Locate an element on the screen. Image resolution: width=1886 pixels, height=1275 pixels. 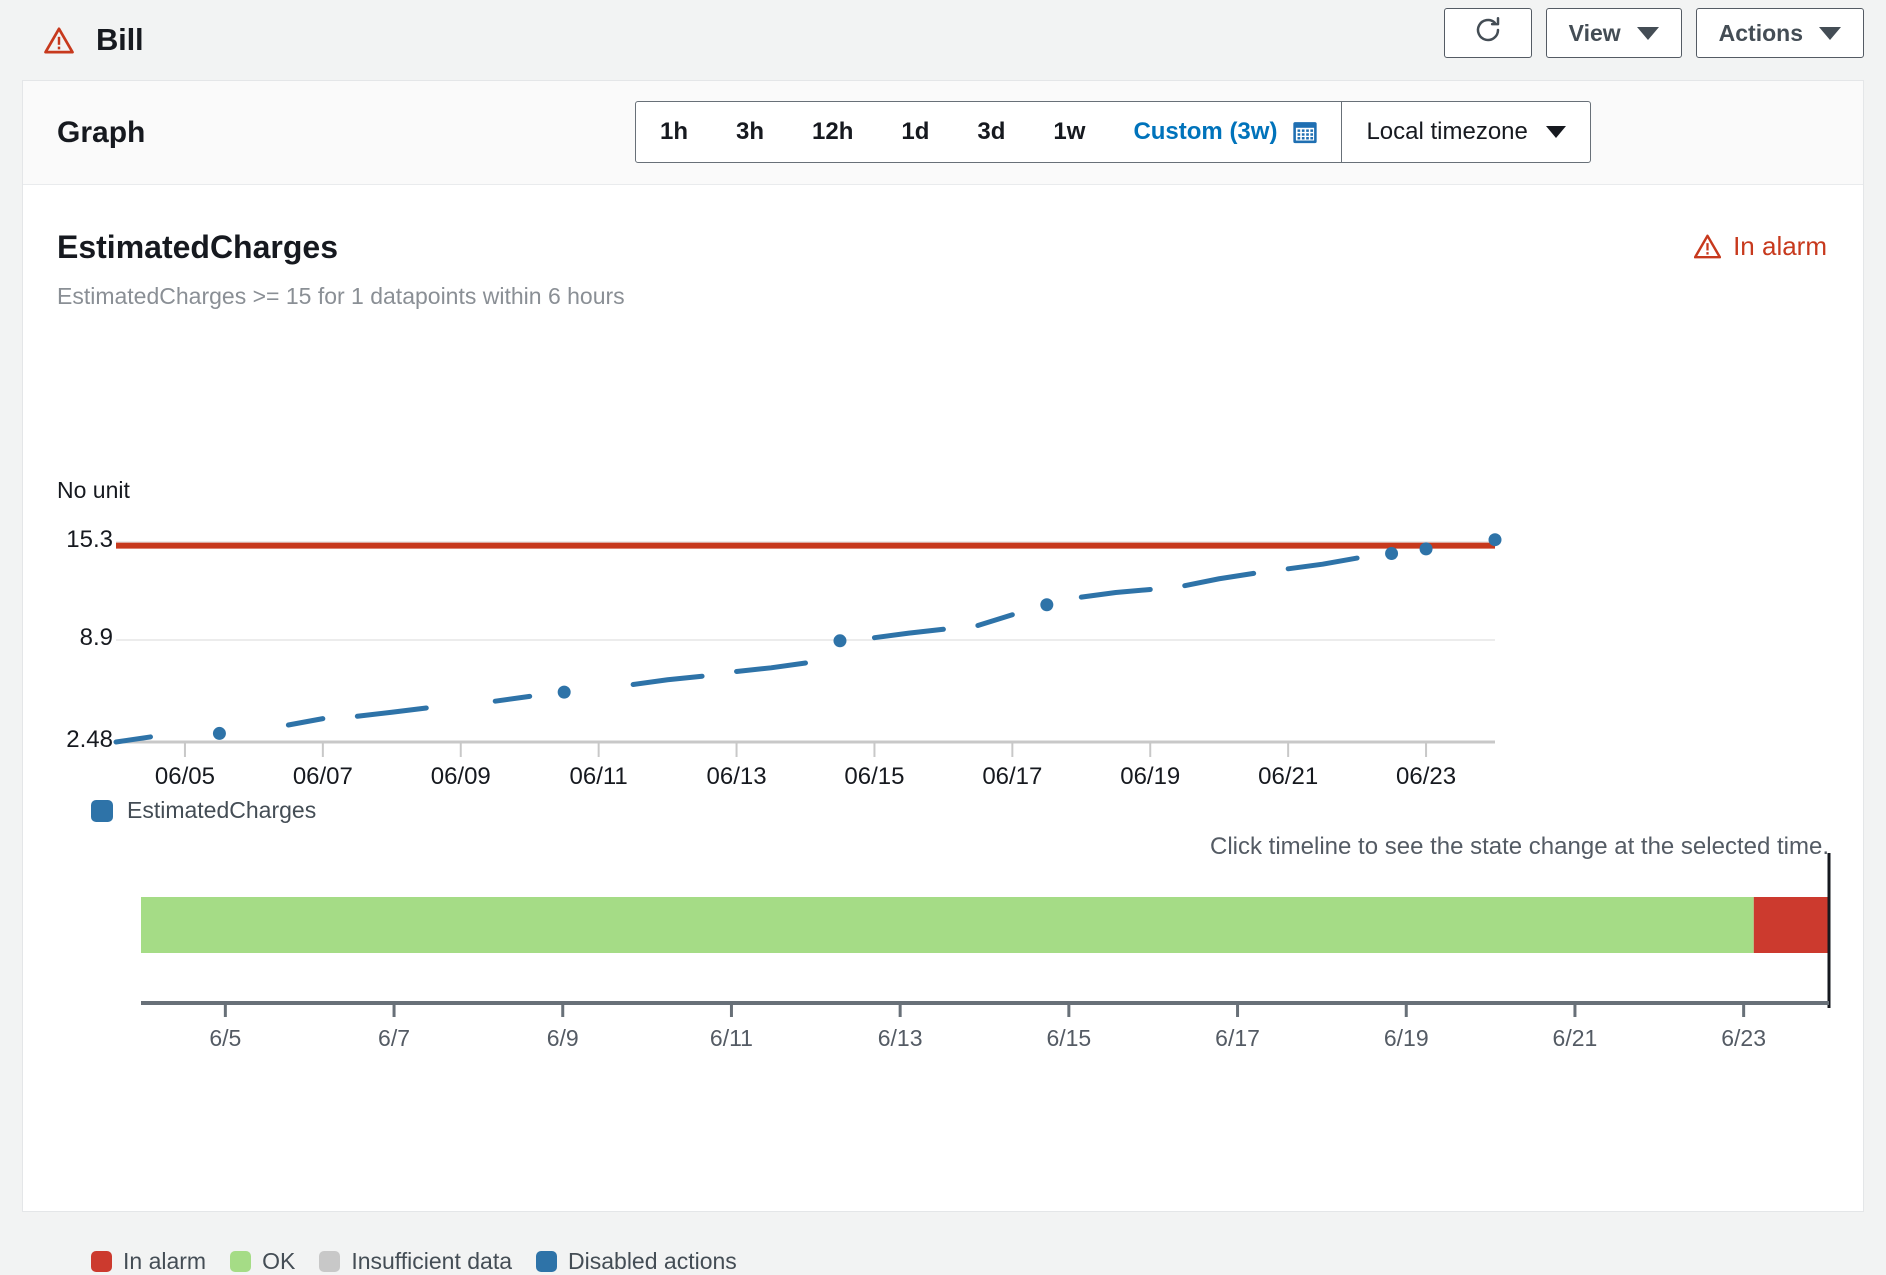
timeline-axis-tick: 6/21 is located at coordinates (1575, 1038).